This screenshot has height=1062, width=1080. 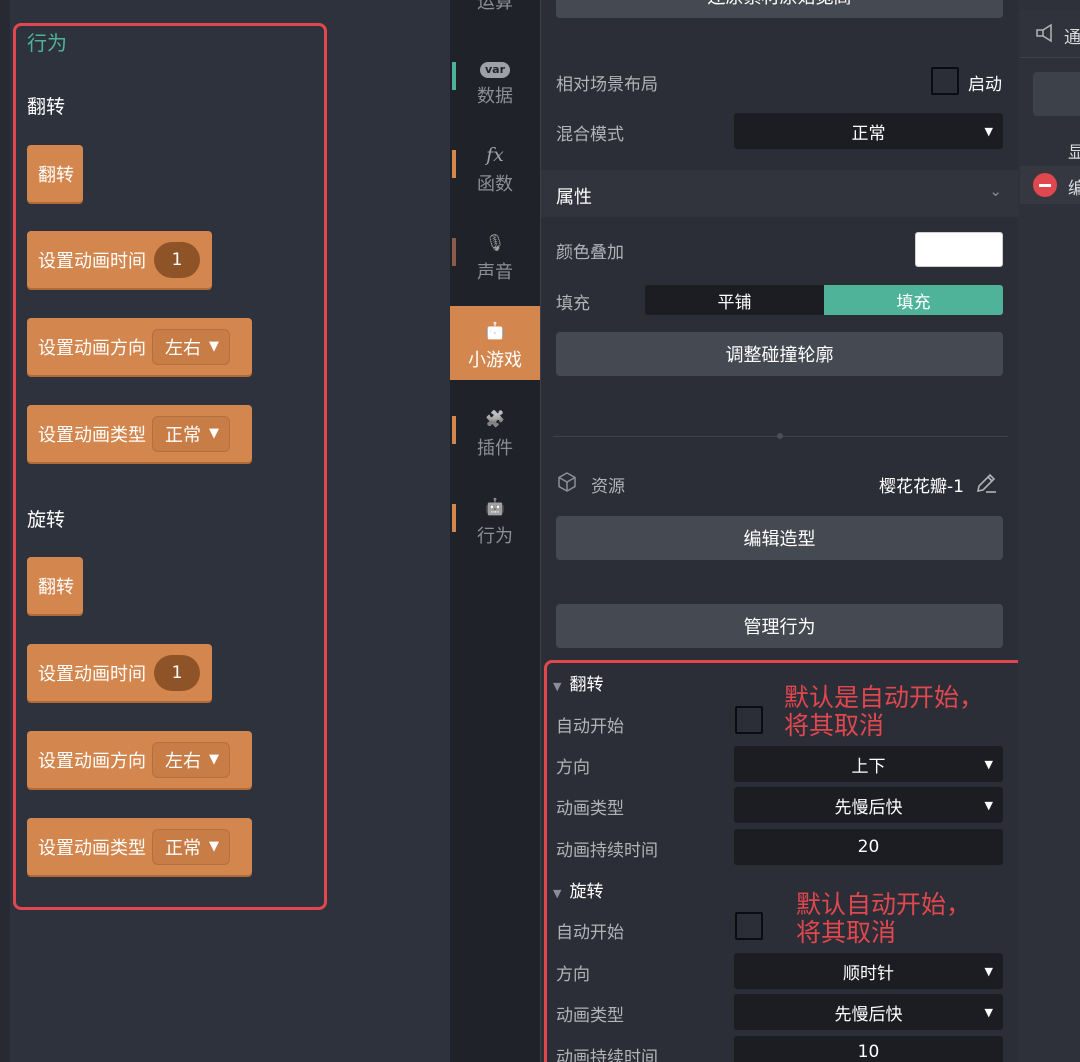 I want to click on var-icon-text: var, so click(x=495, y=70).